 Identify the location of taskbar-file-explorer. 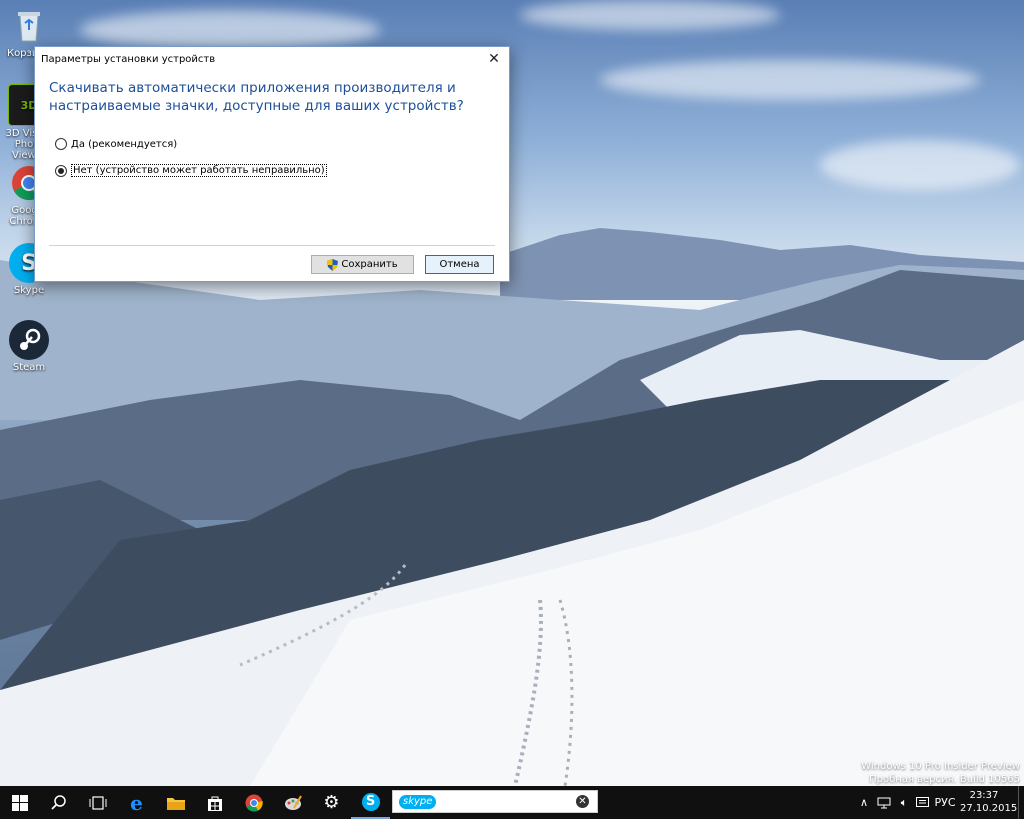
(175, 802).